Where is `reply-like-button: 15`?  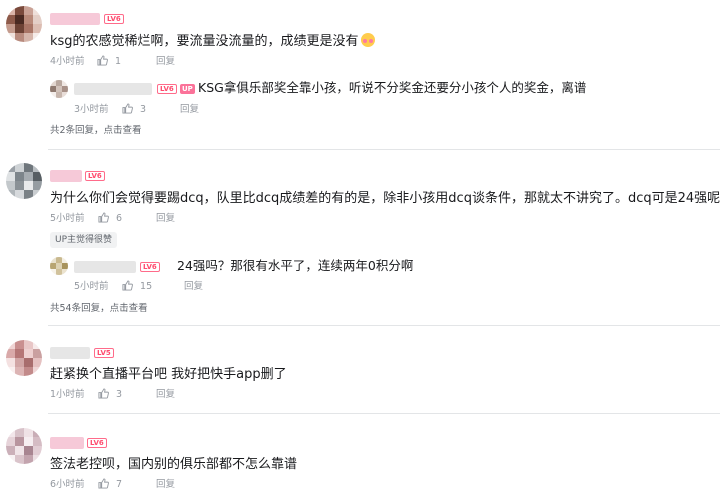
reply-like-button: 15 is located at coordinates (137, 287).